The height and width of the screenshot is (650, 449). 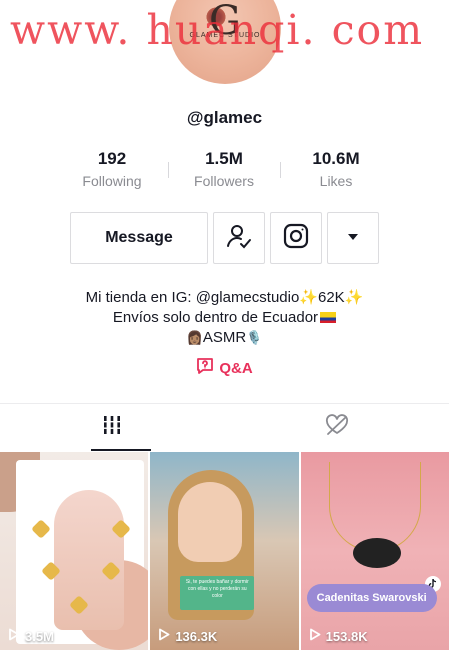 What do you see at coordinates (194, 338) in the screenshot?
I see `person-emoji-icon: 👩🏽` at bounding box center [194, 338].